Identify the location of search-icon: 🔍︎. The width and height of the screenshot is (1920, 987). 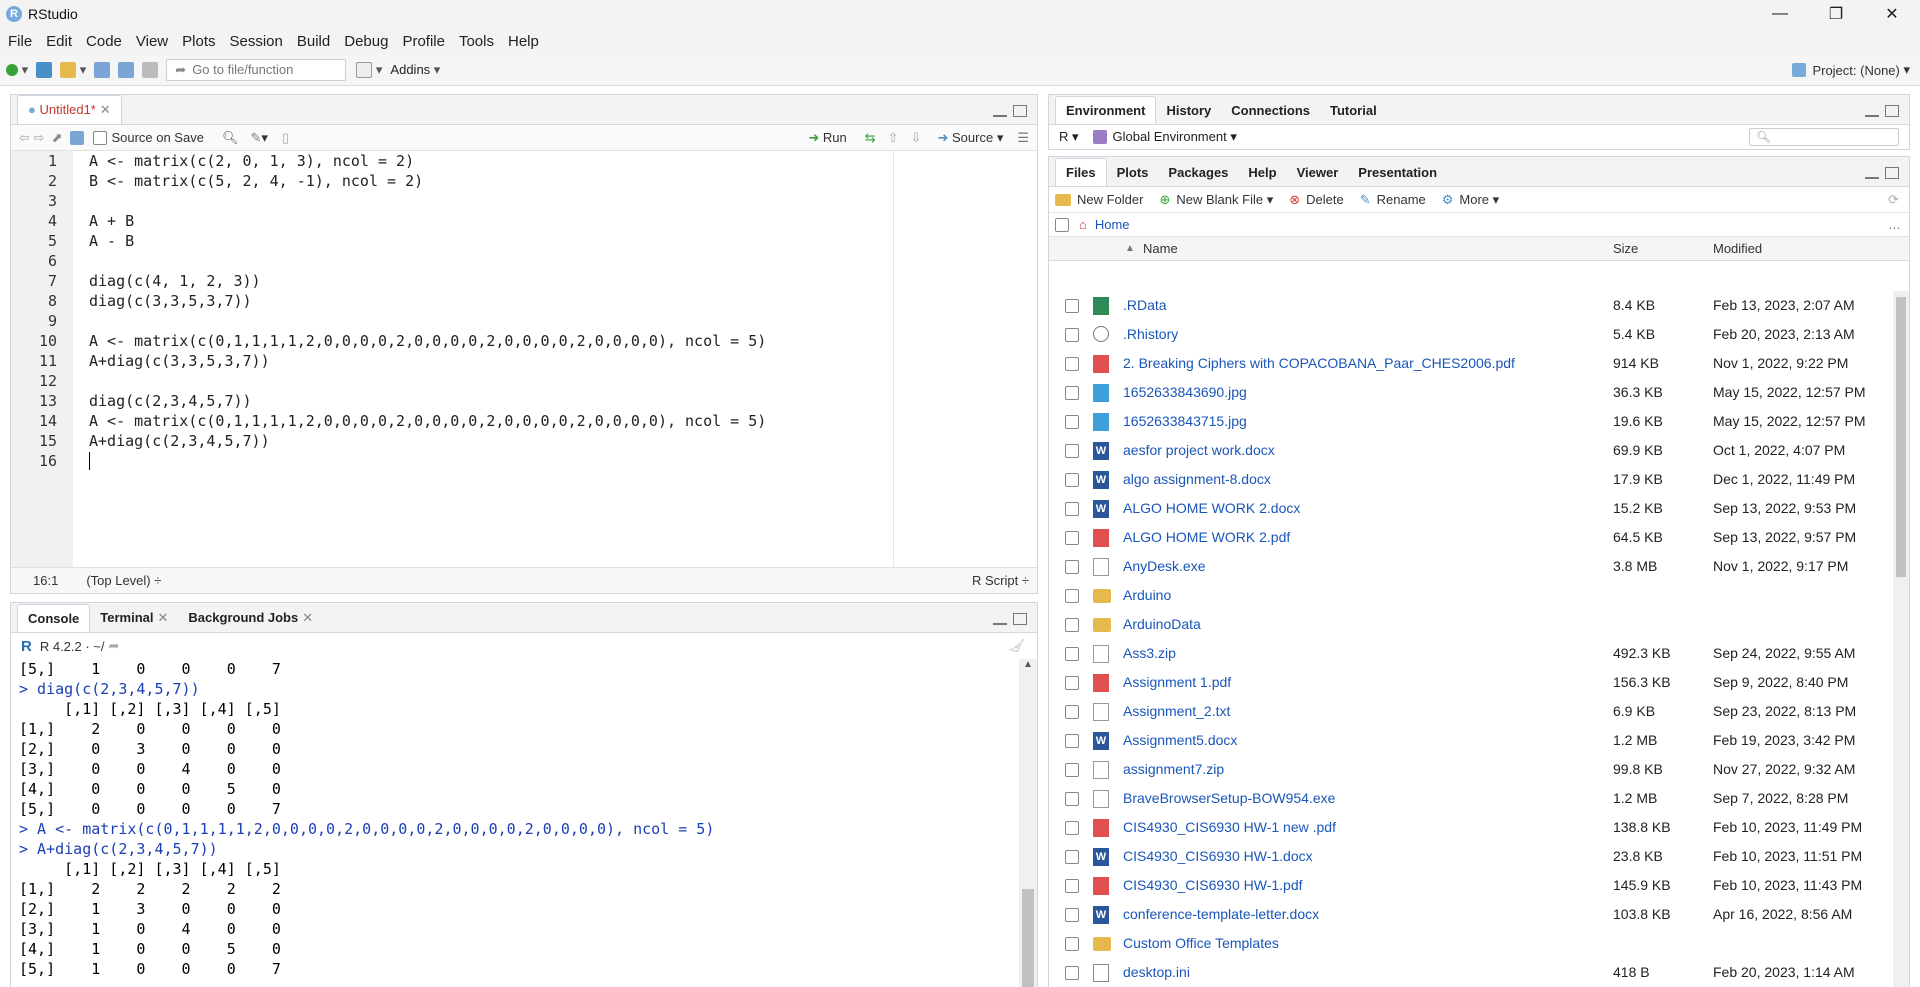
(230, 138).